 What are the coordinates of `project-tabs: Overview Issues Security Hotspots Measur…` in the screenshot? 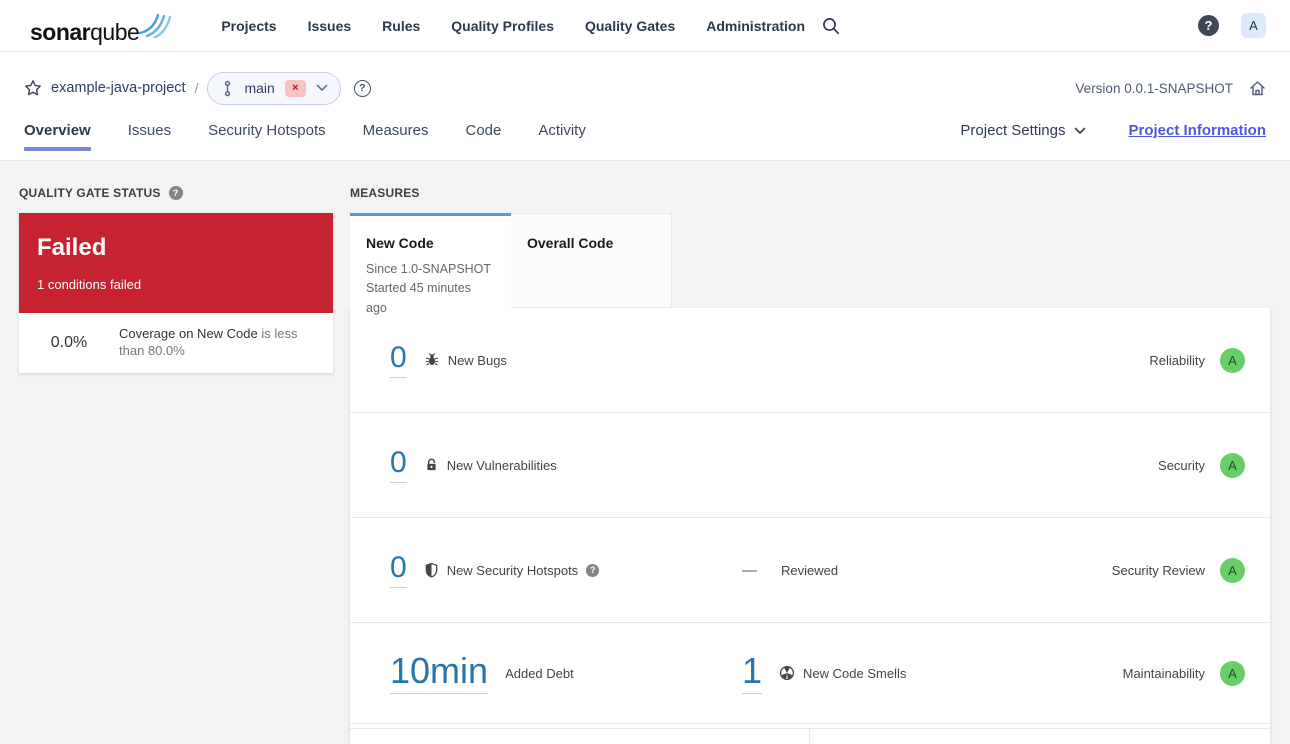 It's located at (645, 138).